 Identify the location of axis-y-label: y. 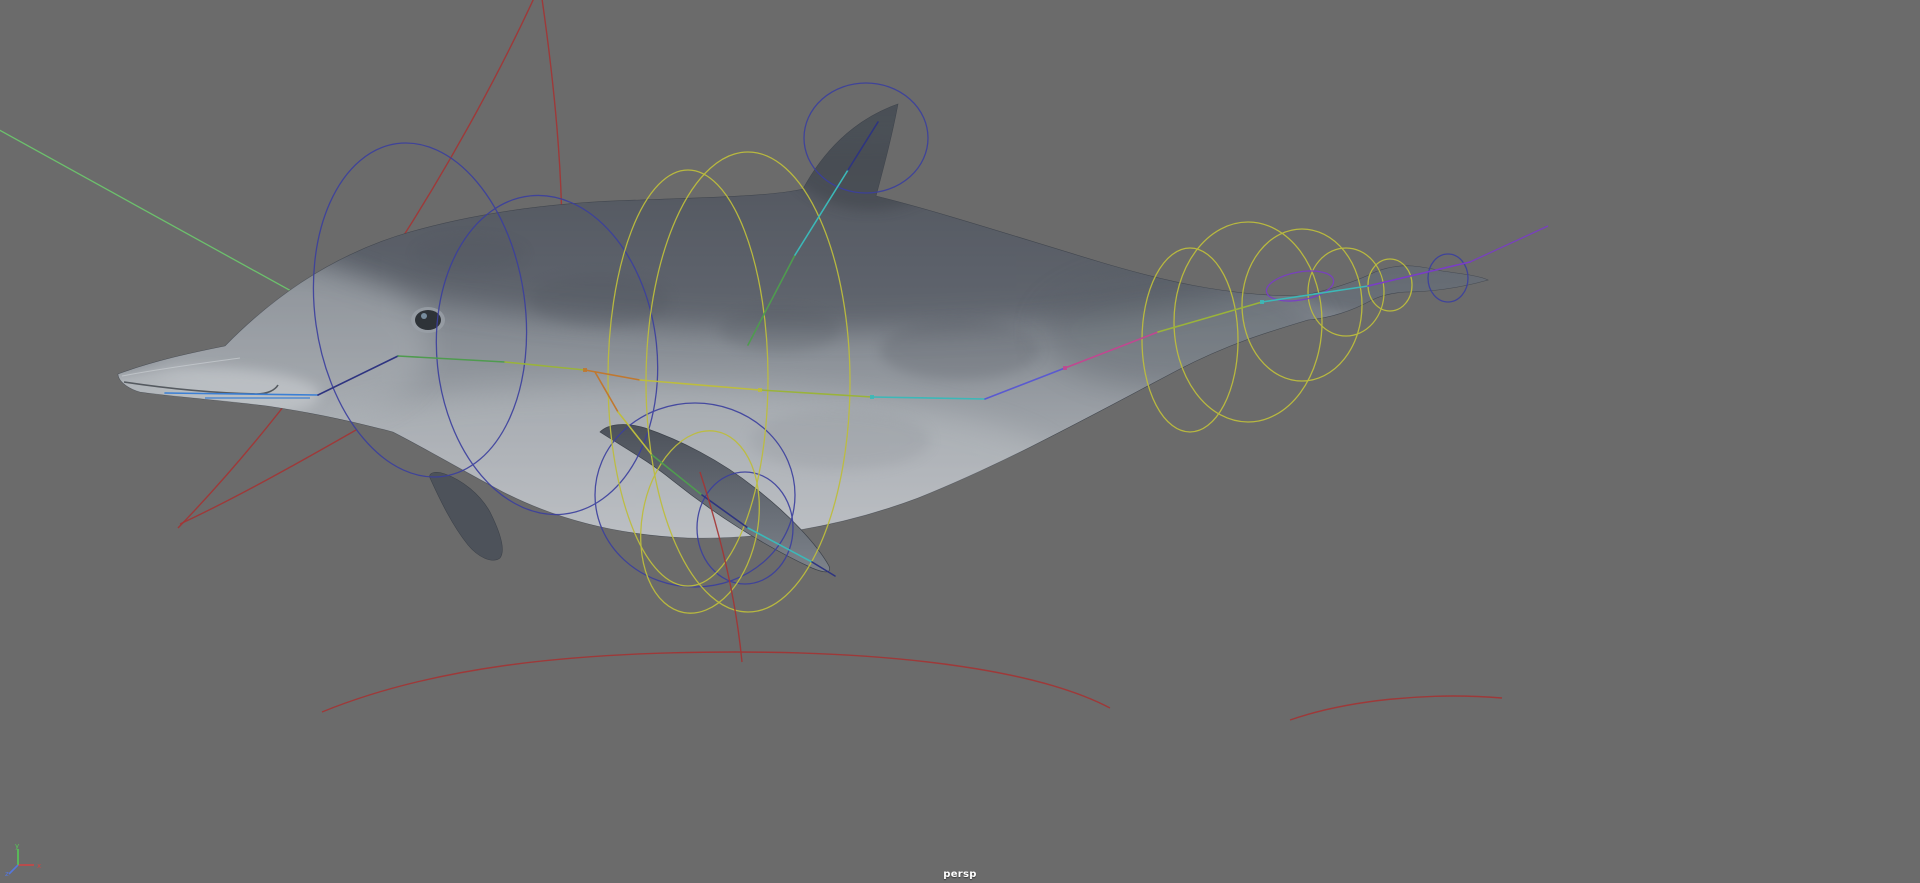
(17, 846).